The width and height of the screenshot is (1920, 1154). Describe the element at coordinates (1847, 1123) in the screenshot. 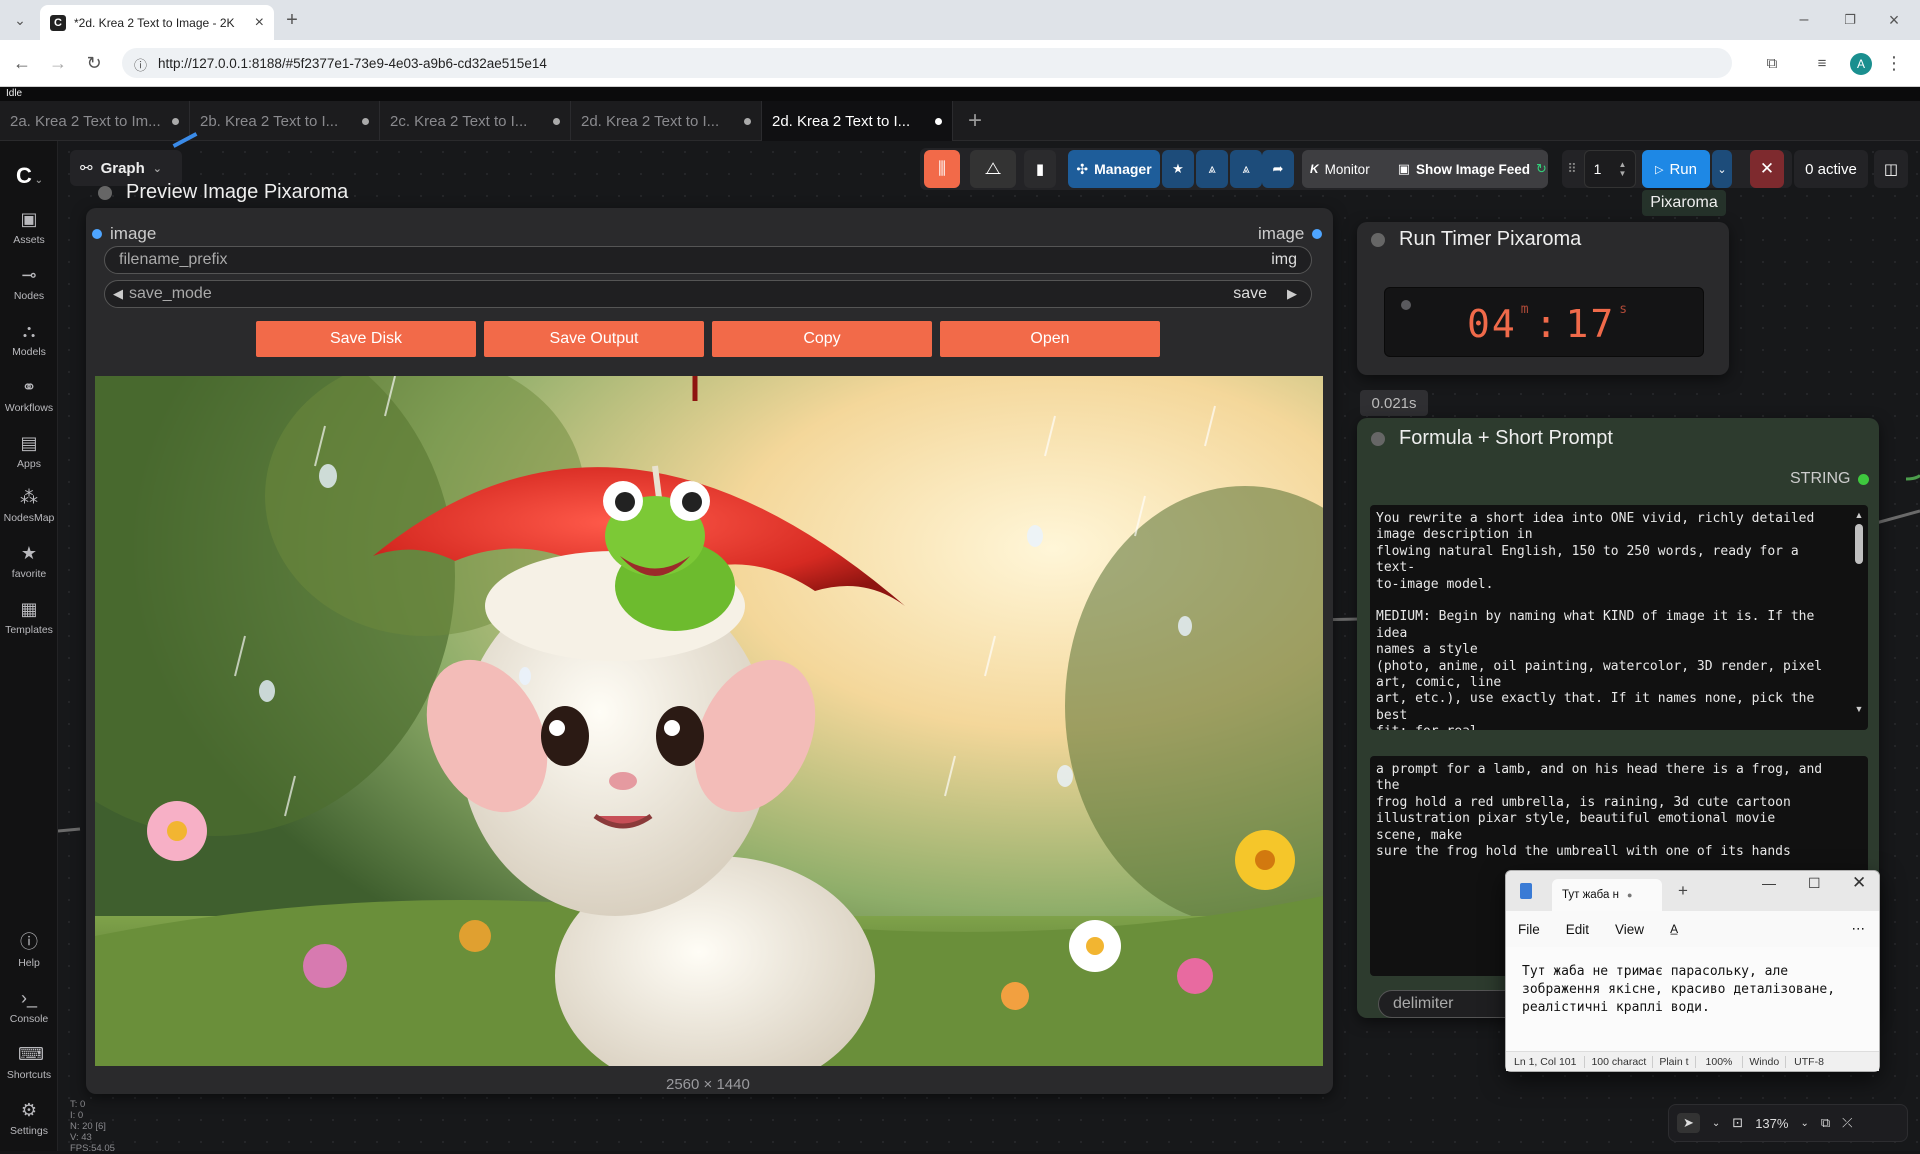

I see `hide-links-icon: ⤫` at that location.